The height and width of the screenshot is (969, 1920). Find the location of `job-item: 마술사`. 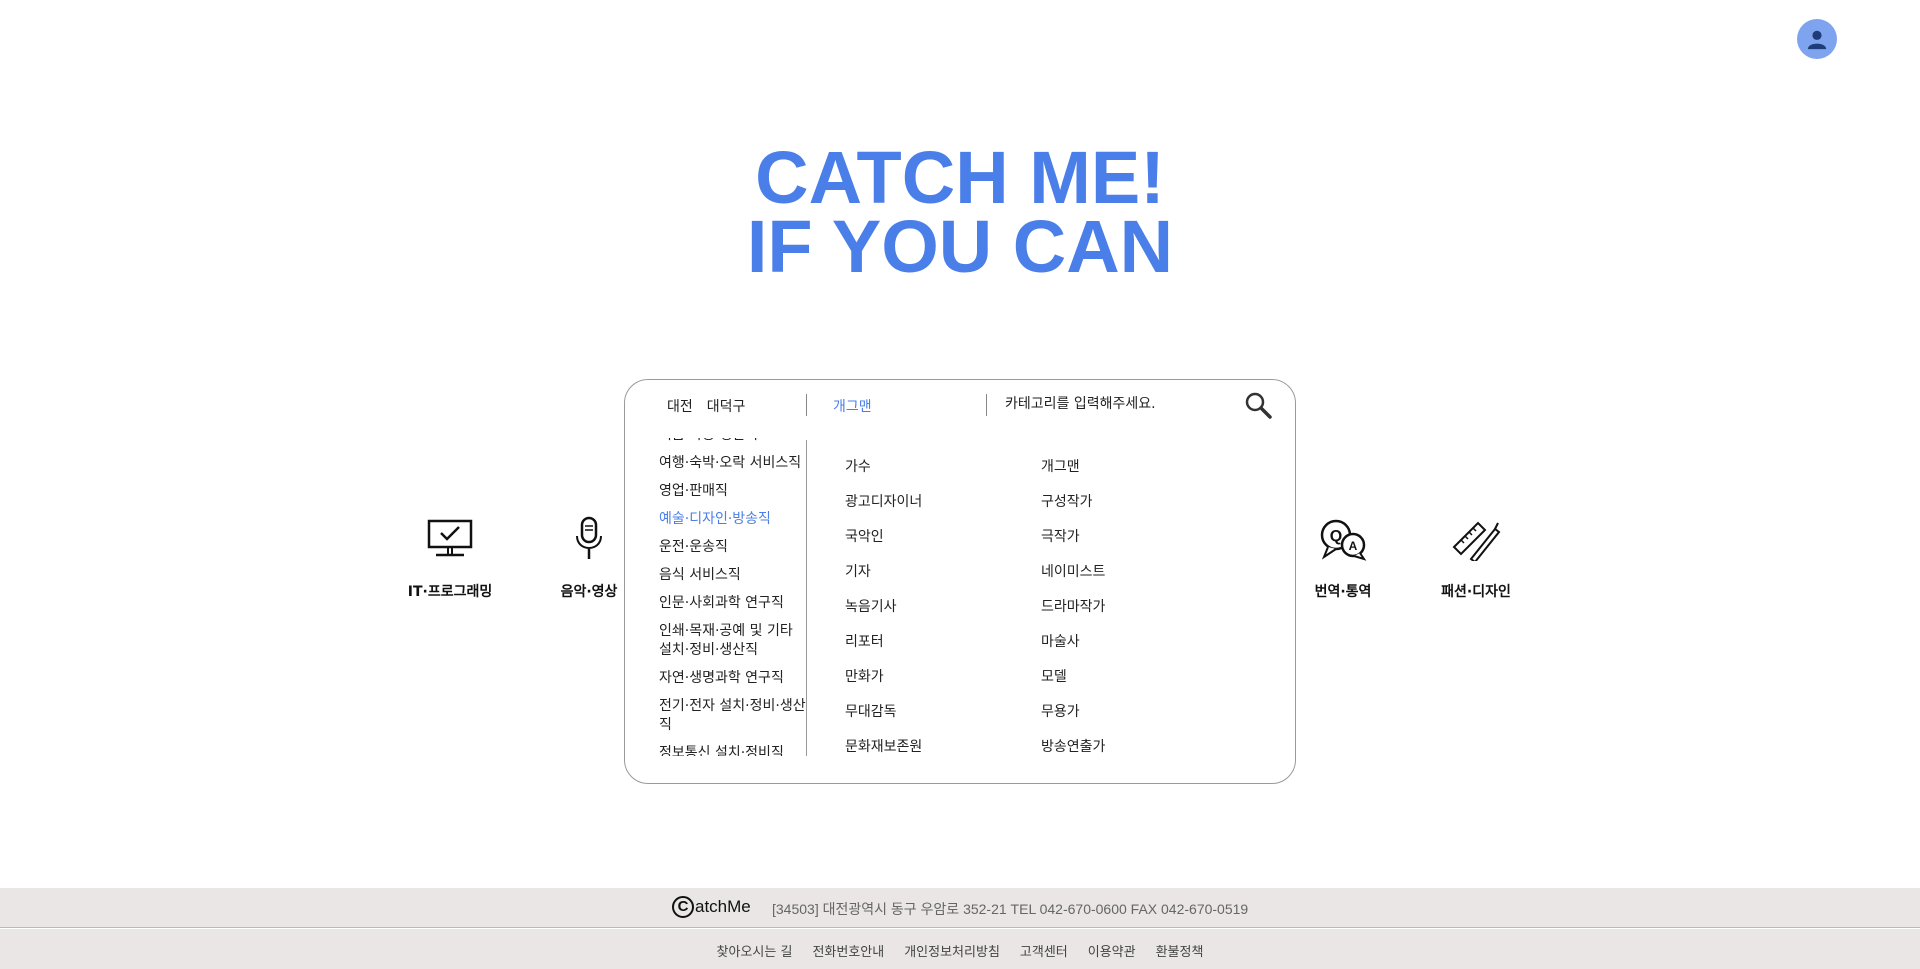

job-item: 마술사 is located at coordinates (1060, 641).